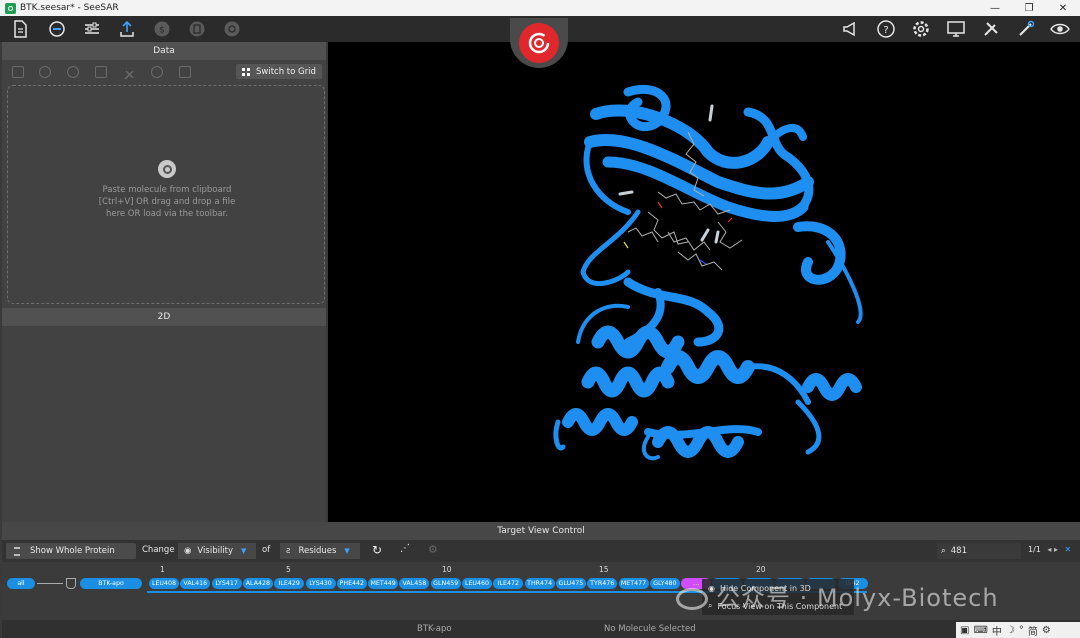 Image resolution: width=1080 pixels, height=638 pixels. Describe the element at coordinates (539, 43) in the screenshot. I see `seesar-logo-icon` at that location.